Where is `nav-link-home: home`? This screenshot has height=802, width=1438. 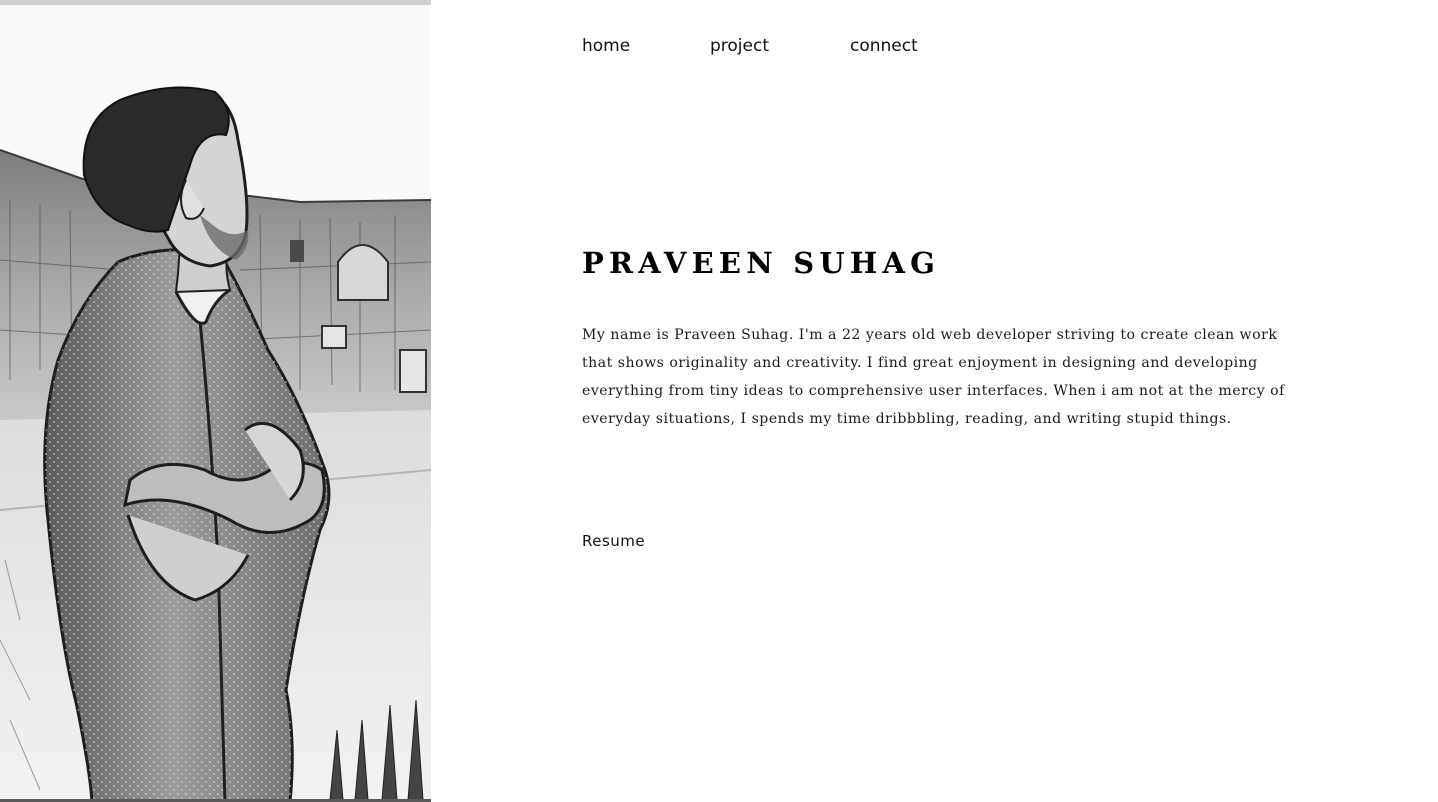 nav-link-home: home is located at coordinates (606, 46).